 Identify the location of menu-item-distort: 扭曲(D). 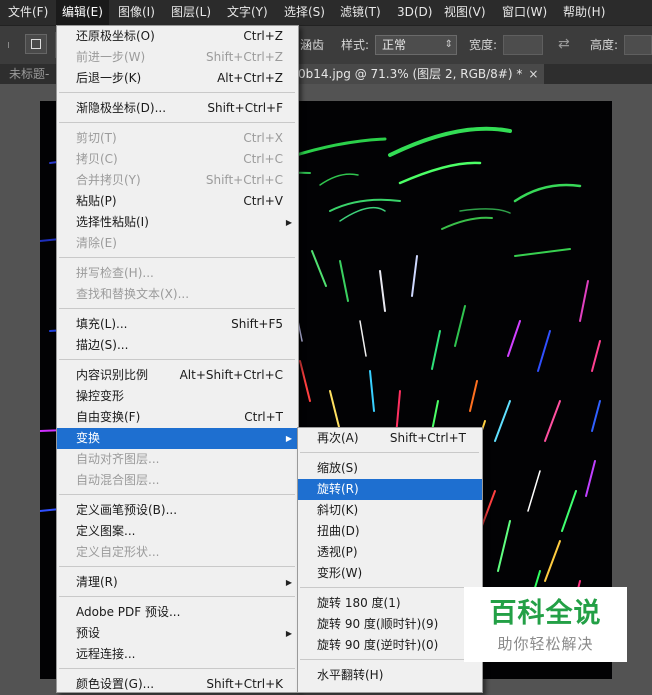
(390, 531).